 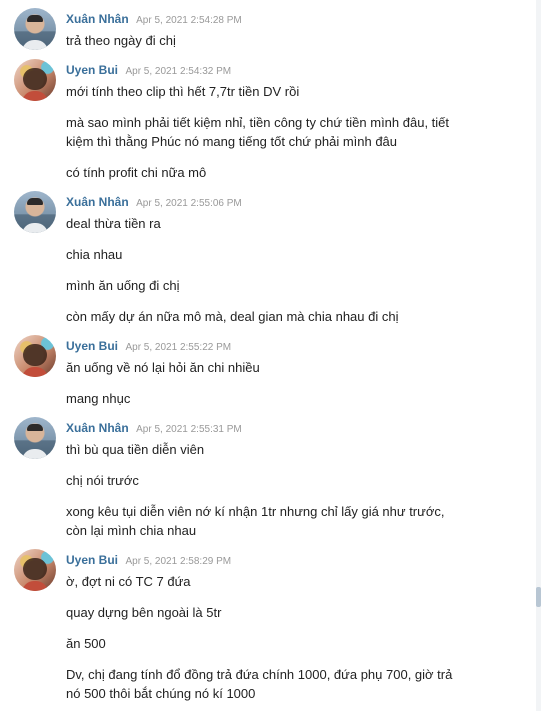 I want to click on message-header: Uyen Bui Apr 5, 2021 2:55:22 PM, so click(x=148, y=345).